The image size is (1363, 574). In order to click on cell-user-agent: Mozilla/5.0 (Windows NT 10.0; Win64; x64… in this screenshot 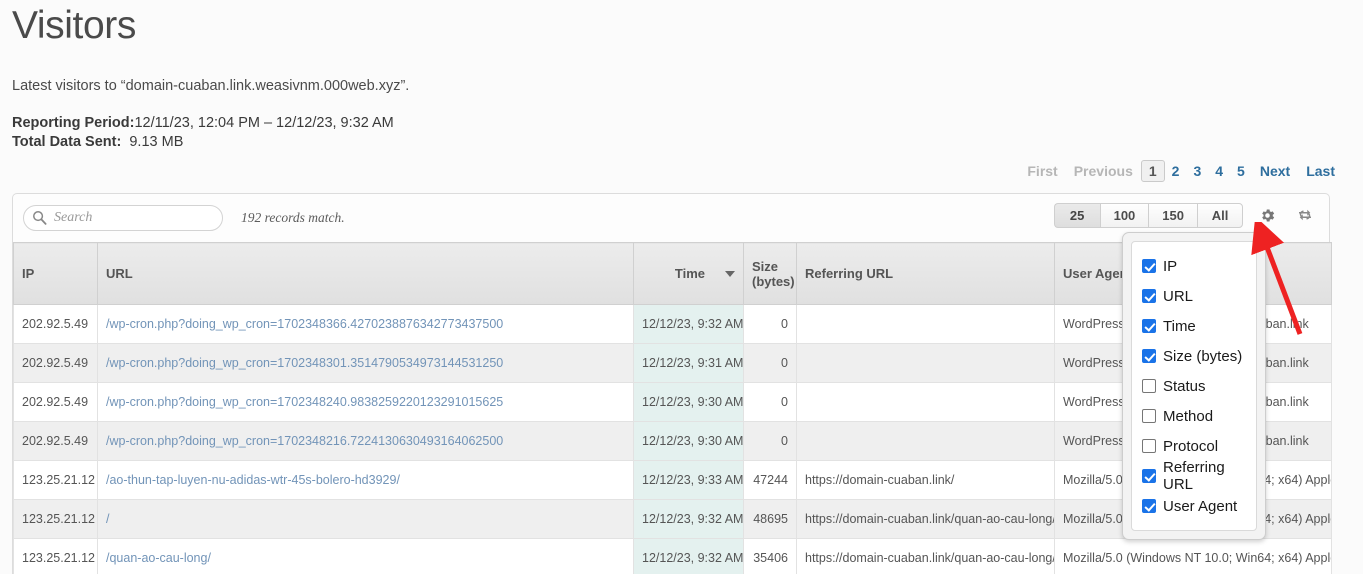, I will do `click(1193, 556)`.